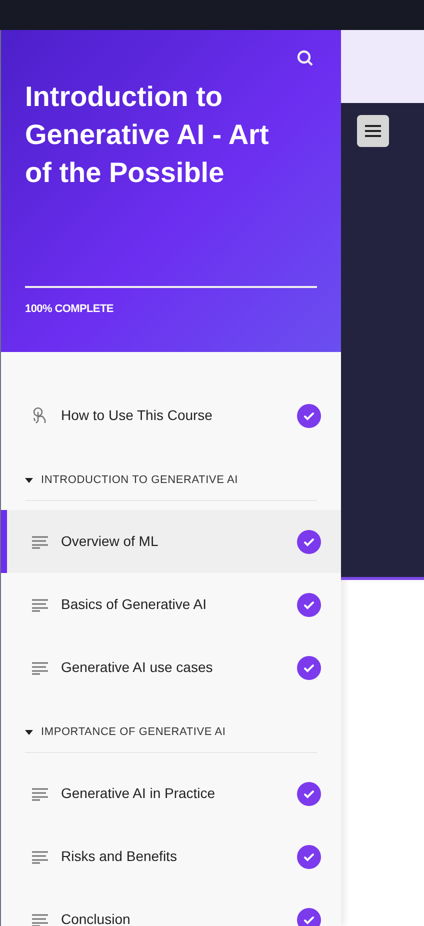 The width and height of the screenshot is (424, 926). Describe the element at coordinates (171, 541) in the screenshot. I see `lesson-item: Overview of ML` at that location.